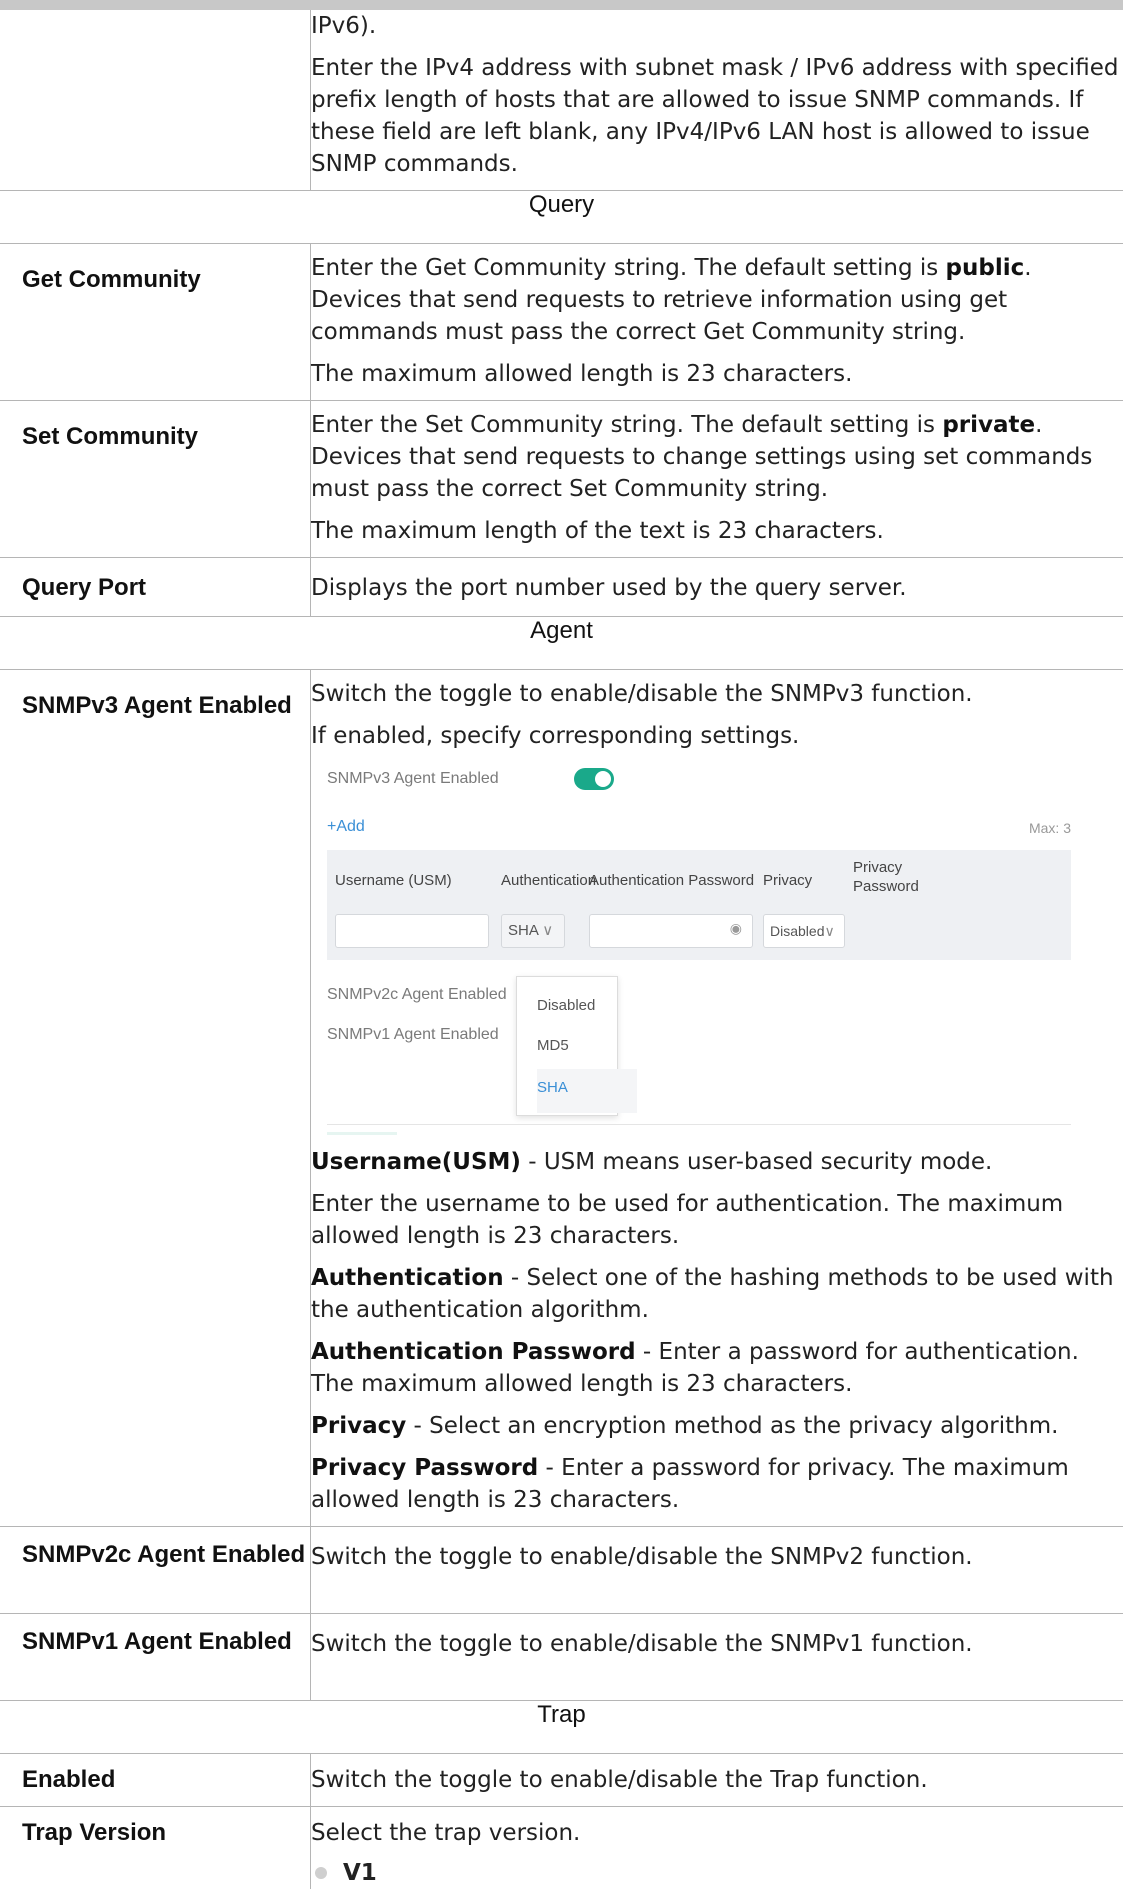  What do you see at coordinates (736, 928) in the screenshot?
I see `eye-icon: ◉` at bounding box center [736, 928].